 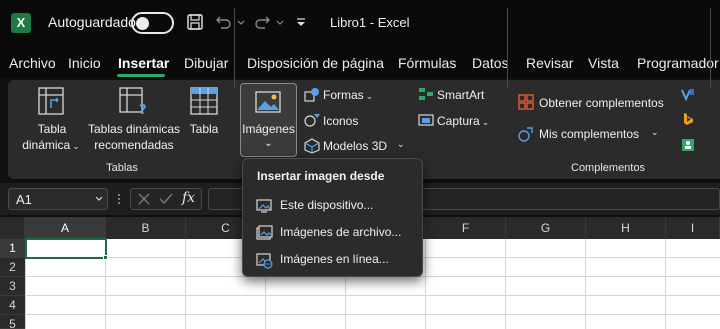 What do you see at coordinates (12, 248) in the screenshot?
I see `row-header: 1` at bounding box center [12, 248].